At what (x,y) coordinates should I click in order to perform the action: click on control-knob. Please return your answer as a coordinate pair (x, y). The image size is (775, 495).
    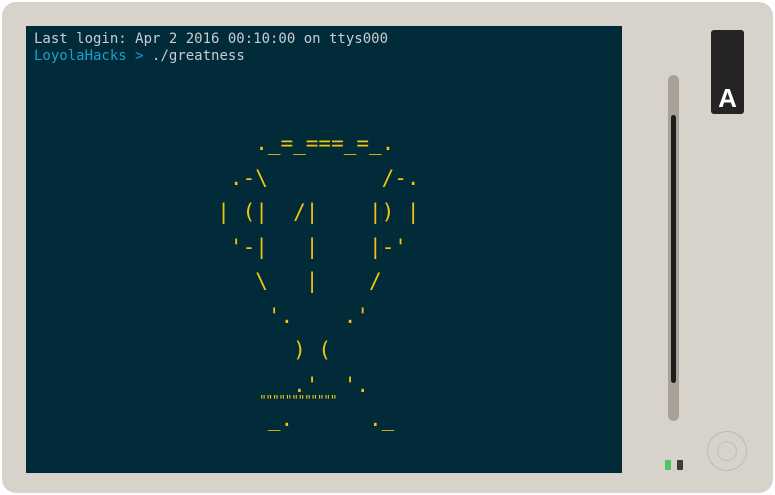
    Looking at the image, I should click on (727, 451).